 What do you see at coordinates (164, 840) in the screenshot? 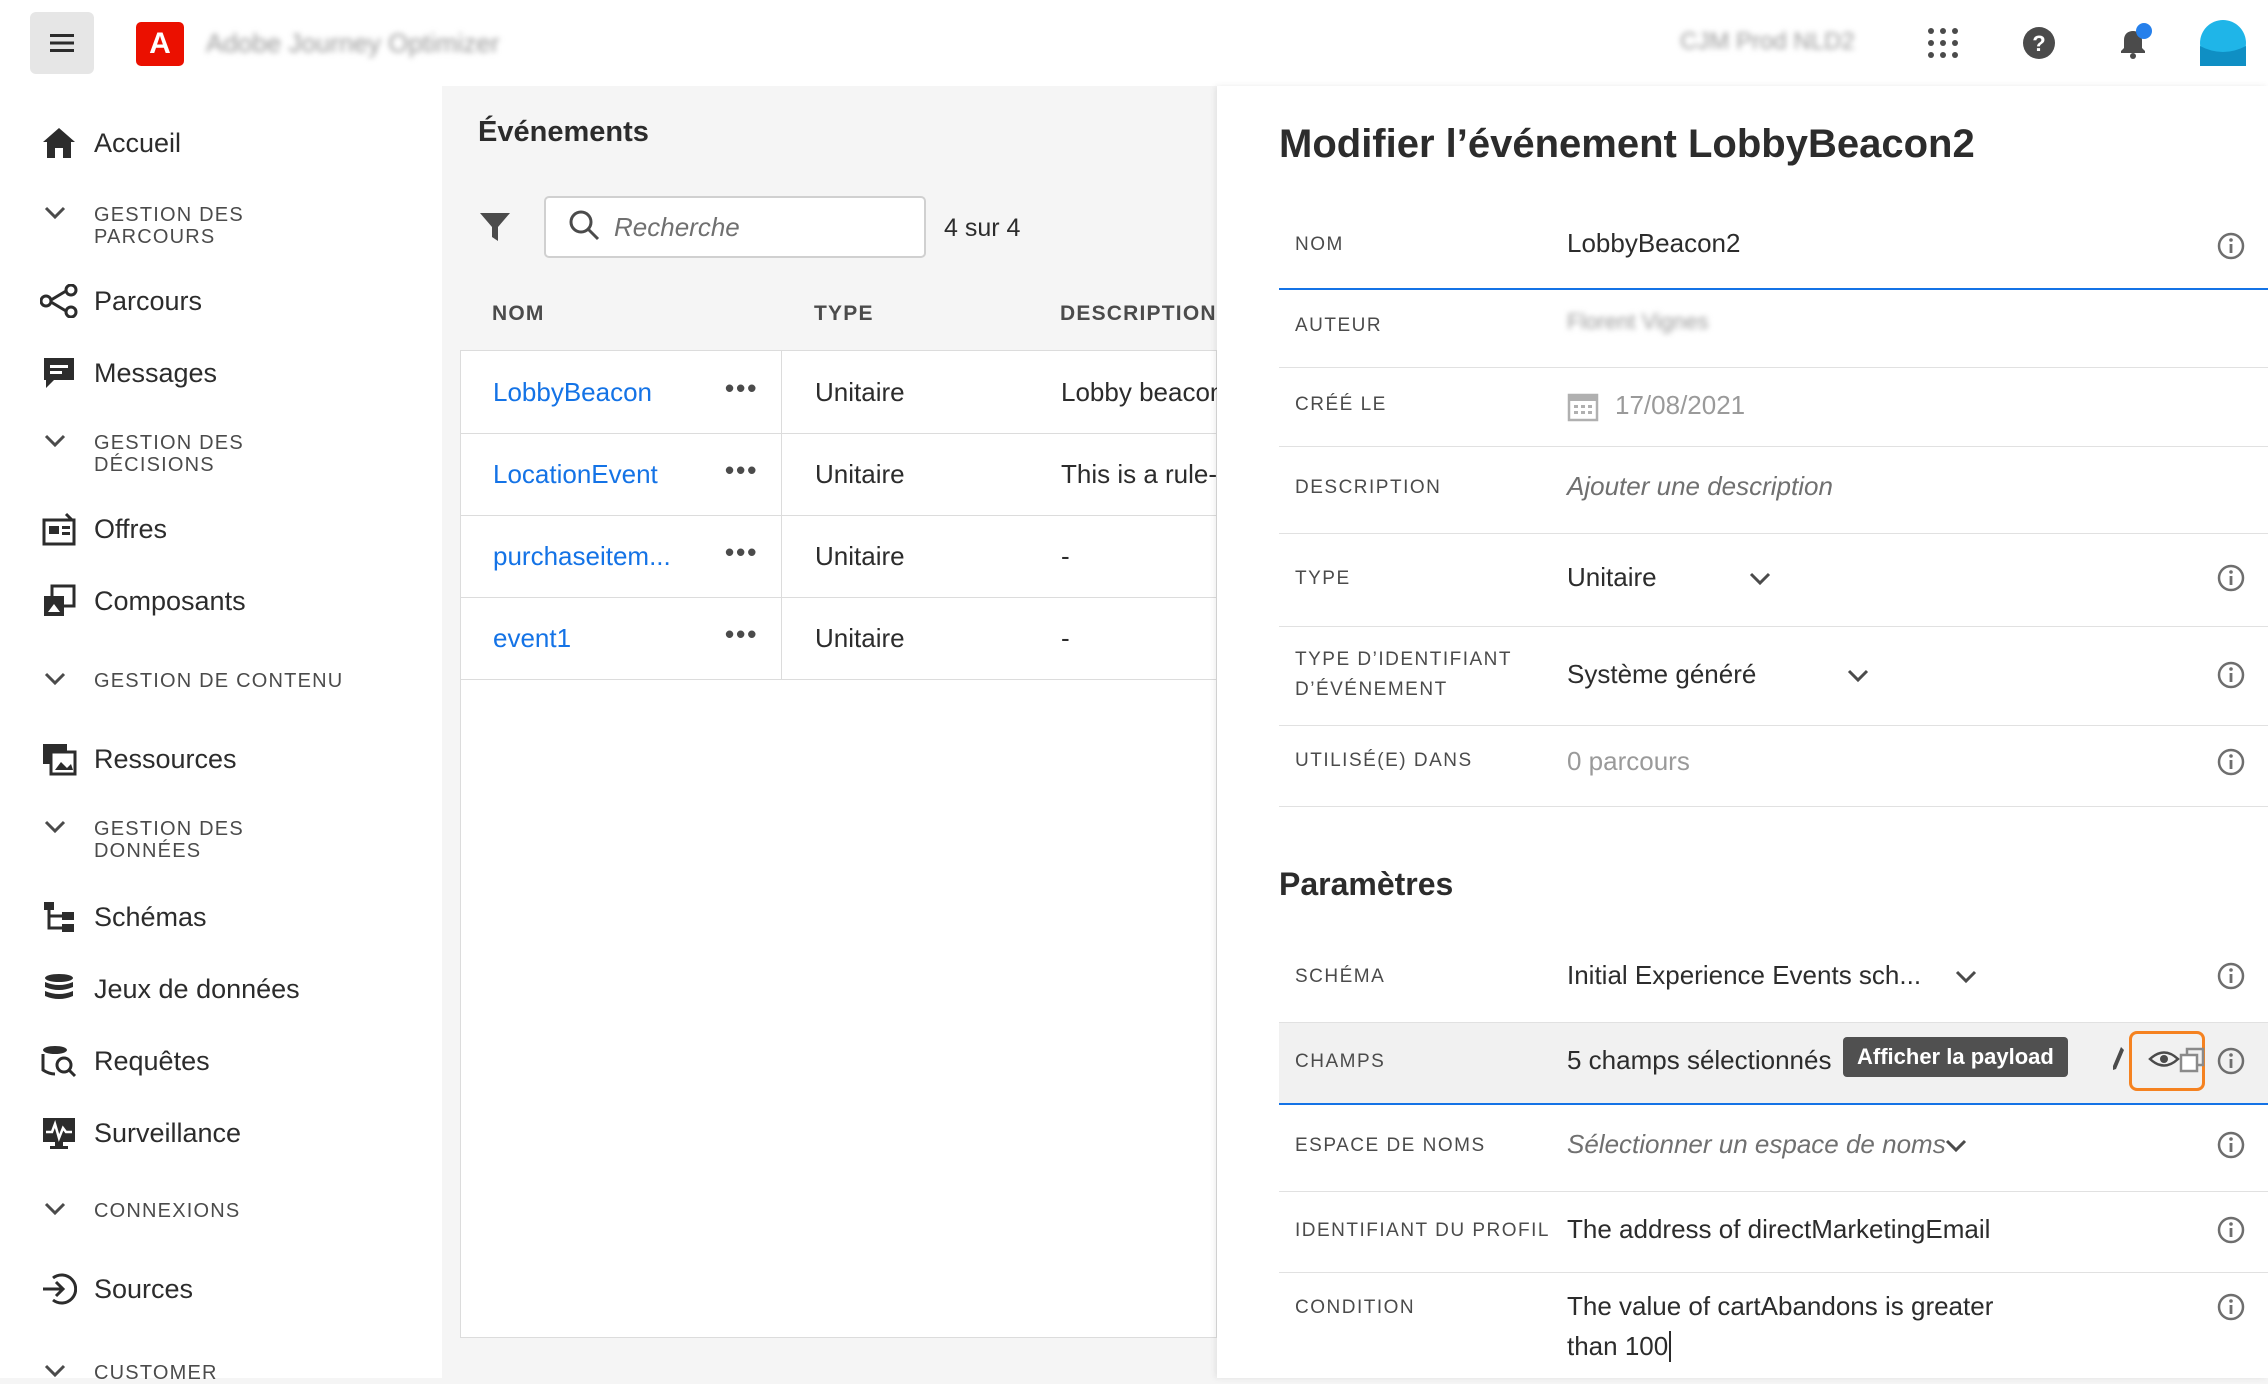
I see `nav-section-donnees: GESTION DES DONNÉES` at bounding box center [164, 840].